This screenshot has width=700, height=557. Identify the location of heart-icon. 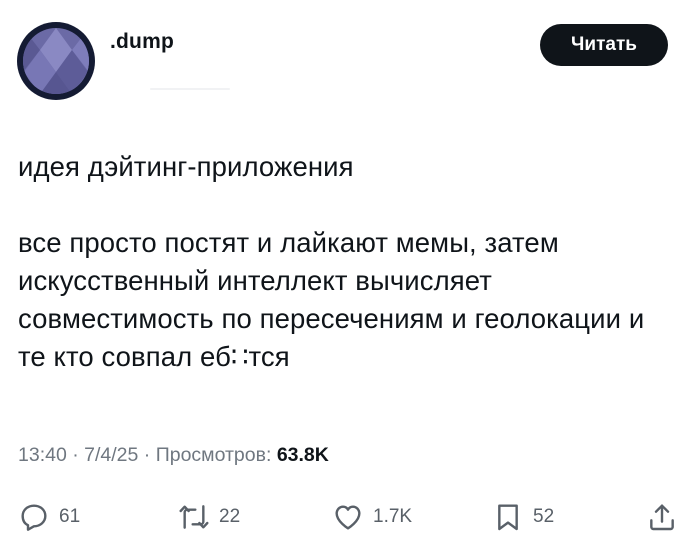
(348, 517).